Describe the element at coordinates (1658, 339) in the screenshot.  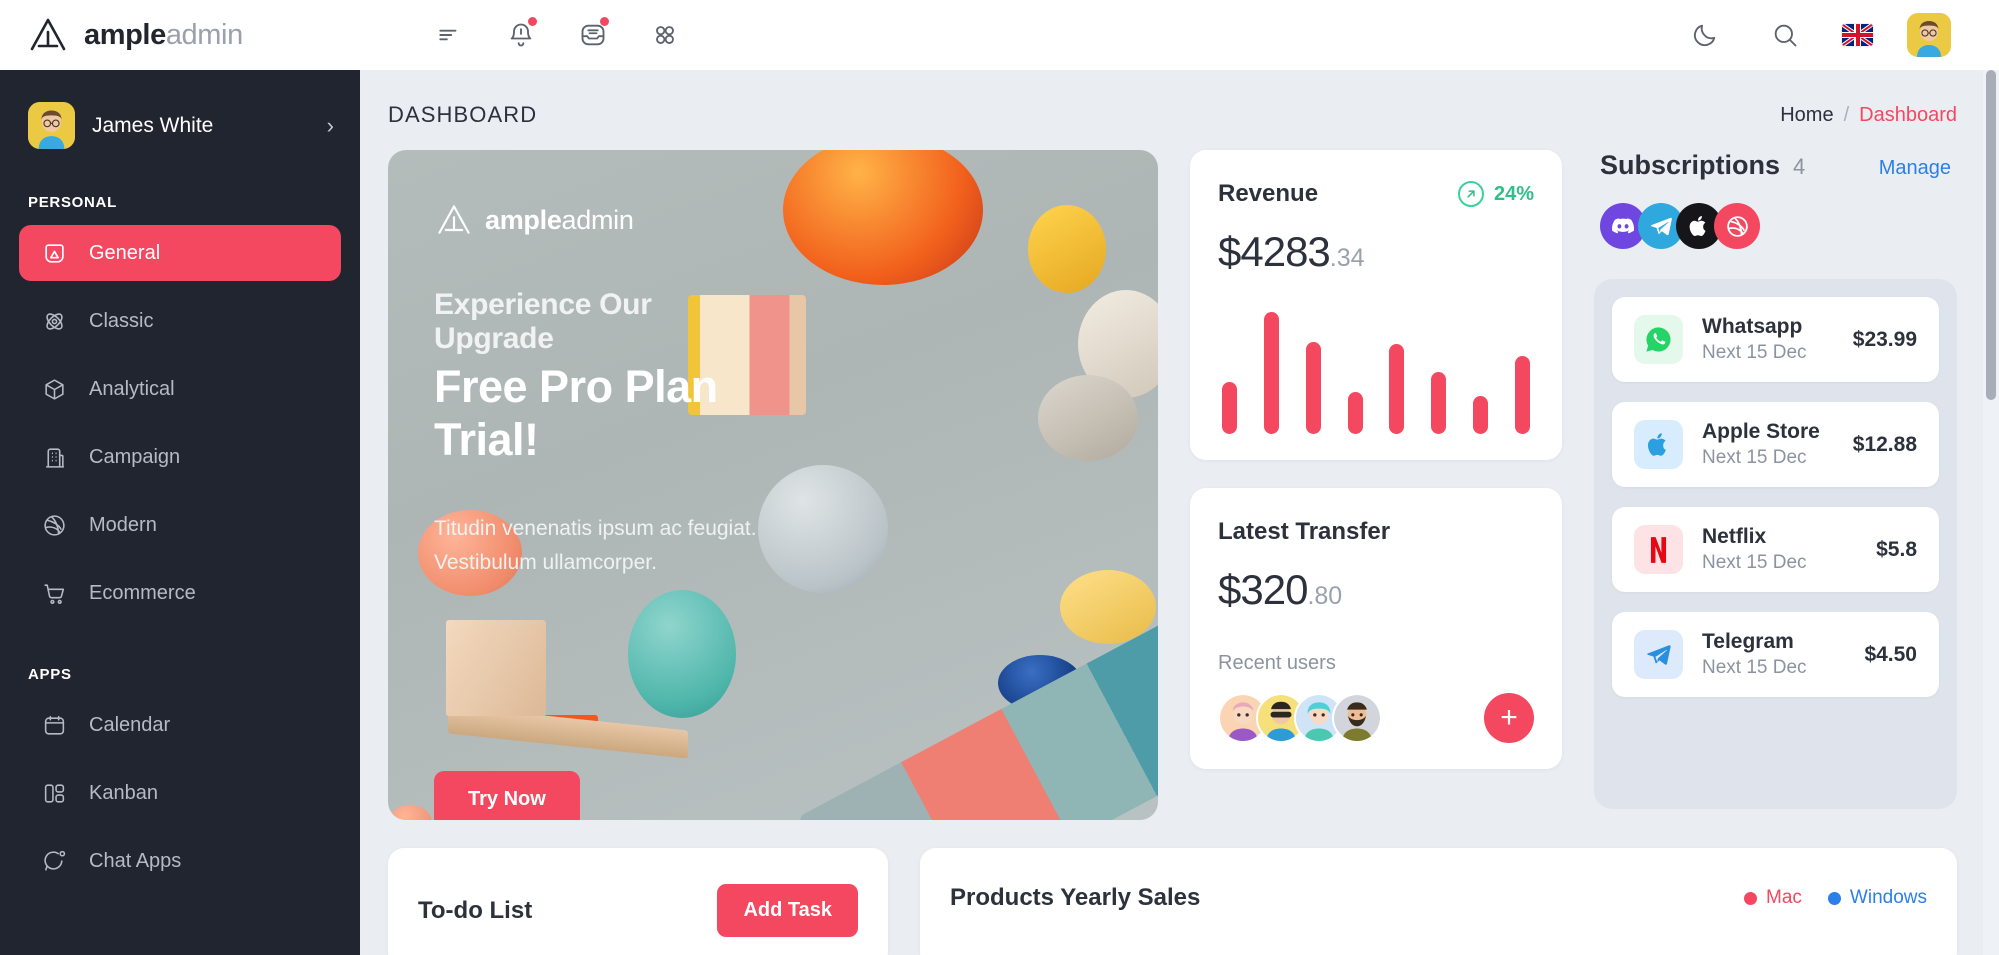
I see `whatsapp-icon` at that location.